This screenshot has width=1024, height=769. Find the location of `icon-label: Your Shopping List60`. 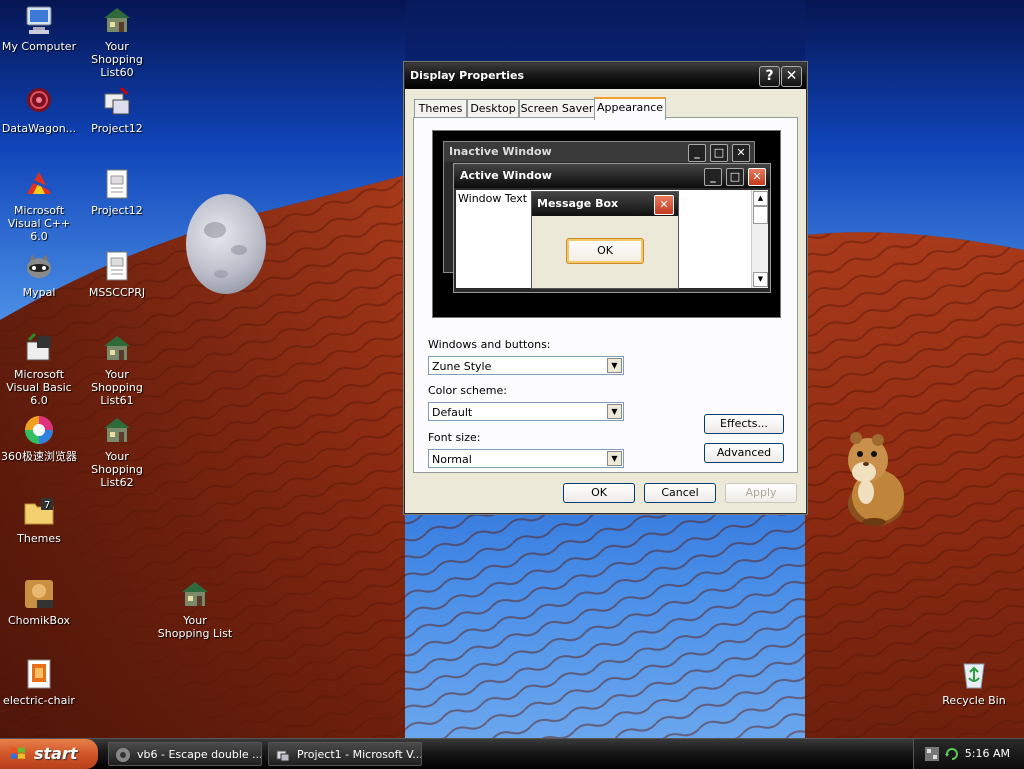

icon-label: Your Shopping List60 is located at coordinates (117, 59).